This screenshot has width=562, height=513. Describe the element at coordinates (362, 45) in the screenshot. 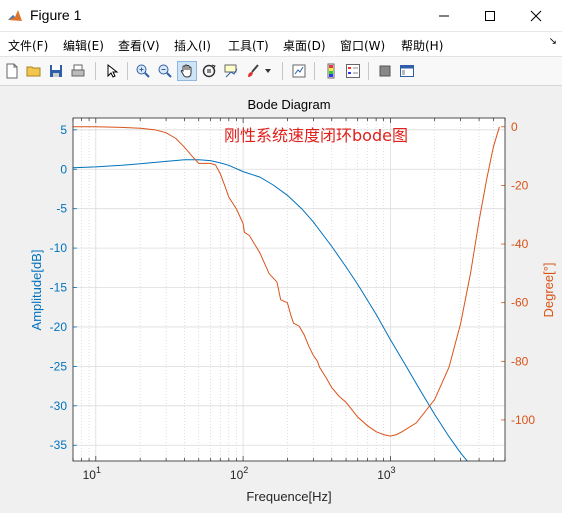

I see `menu-window: 窗口(W)` at that location.